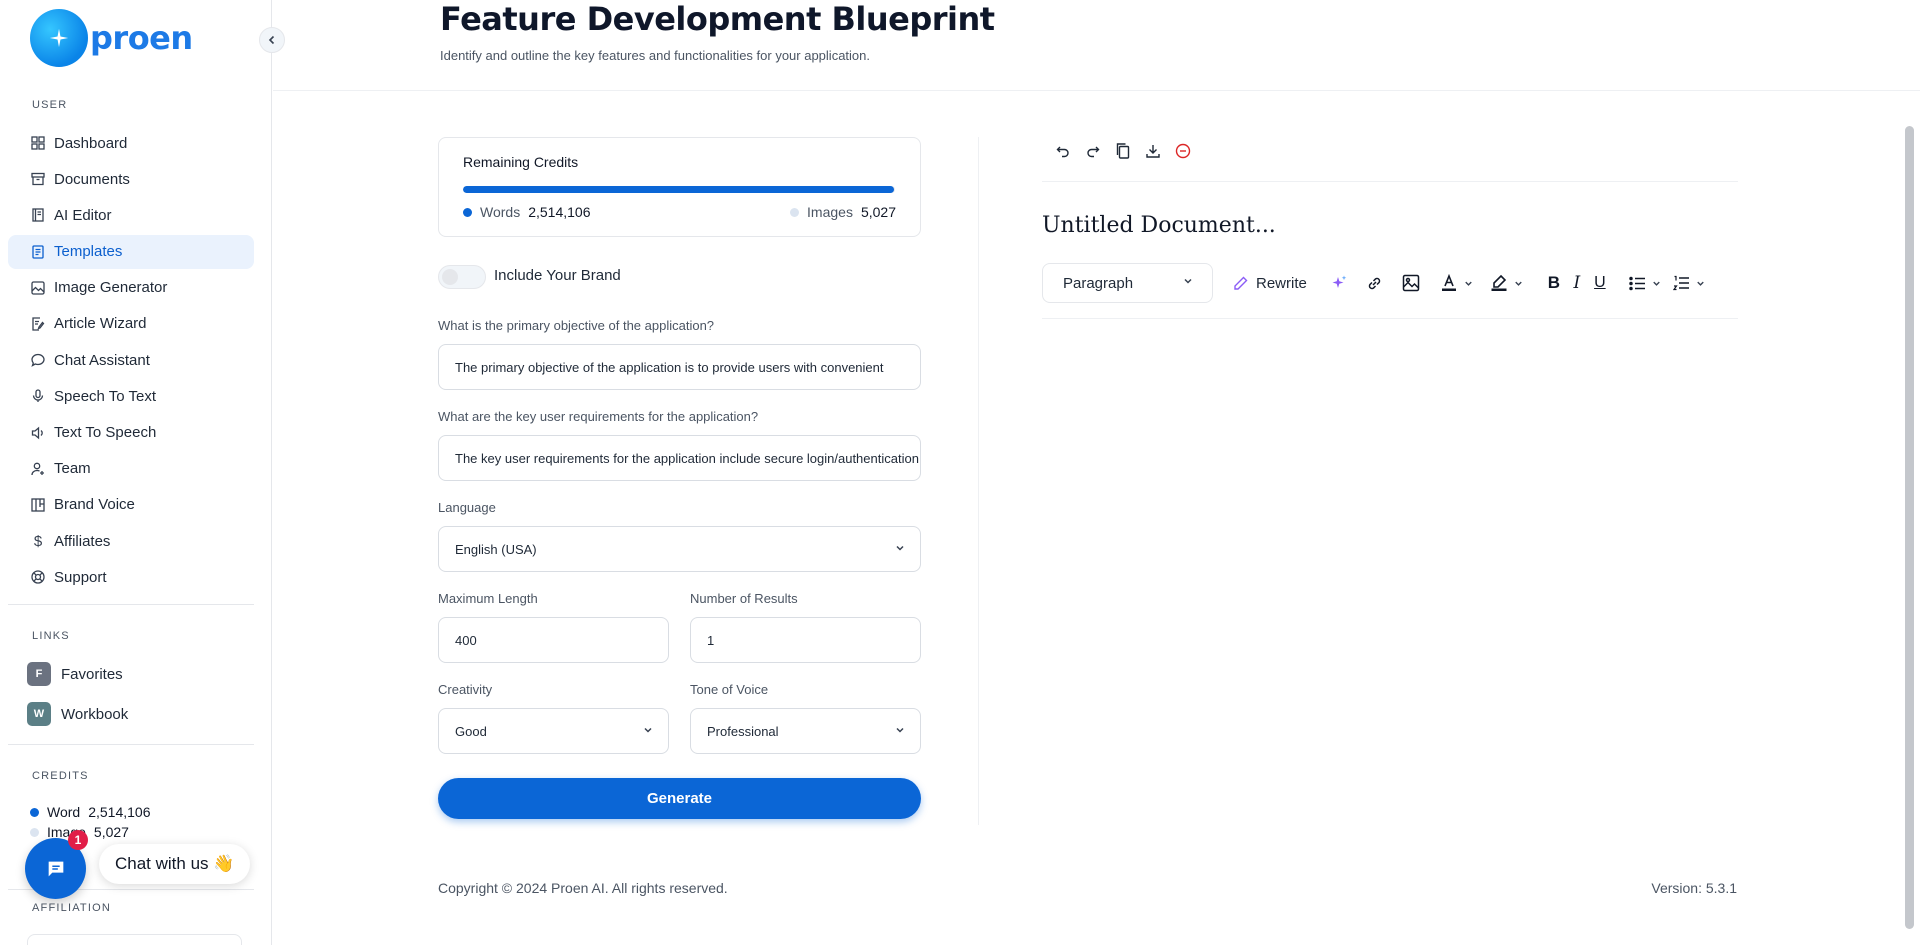 The image size is (1920, 945). I want to click on max-length-input: 400, so click(553, 640).